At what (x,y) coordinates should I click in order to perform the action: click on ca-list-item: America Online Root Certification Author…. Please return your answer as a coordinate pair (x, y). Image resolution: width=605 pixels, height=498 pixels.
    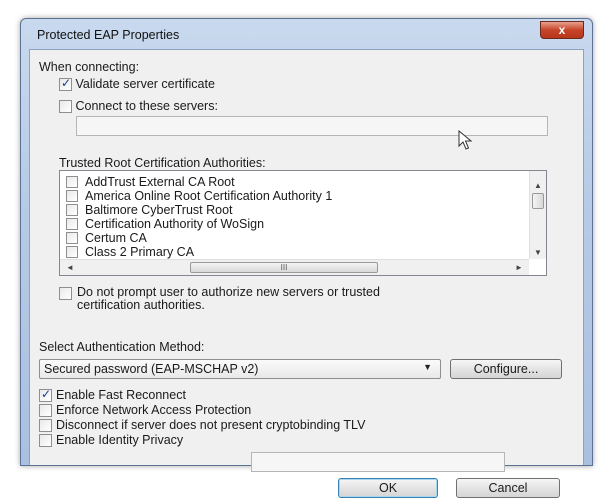
    Looking at the image, I should click on (199, 196).